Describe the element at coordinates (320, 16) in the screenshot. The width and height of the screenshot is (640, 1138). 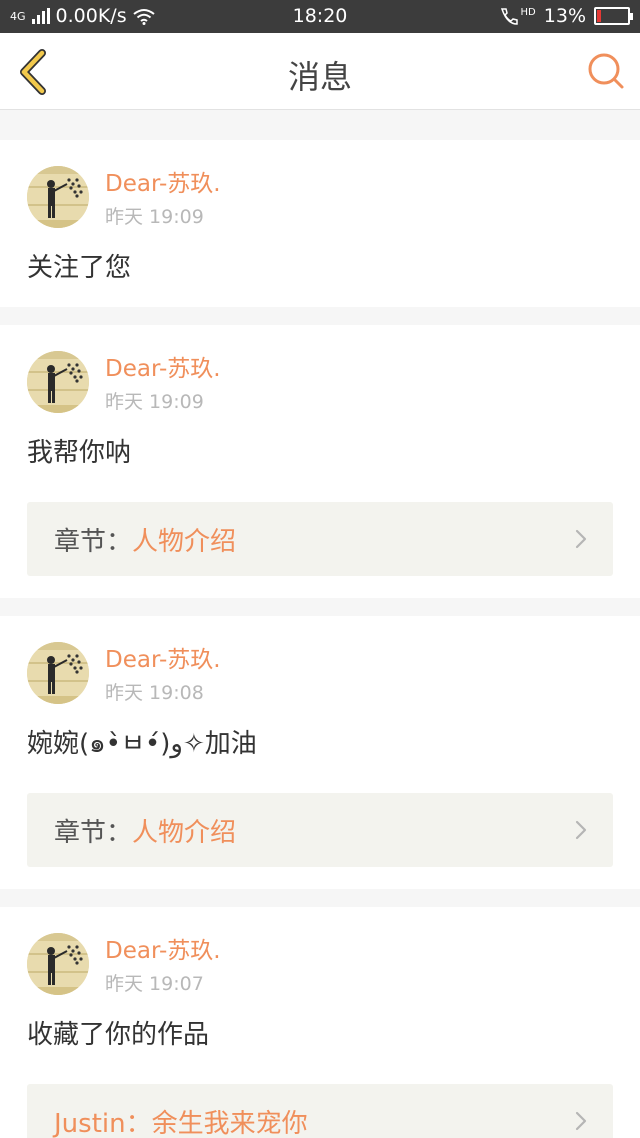
I see `status-bar: 4G 0.00K/s 18:20 HD 13%` at that location.